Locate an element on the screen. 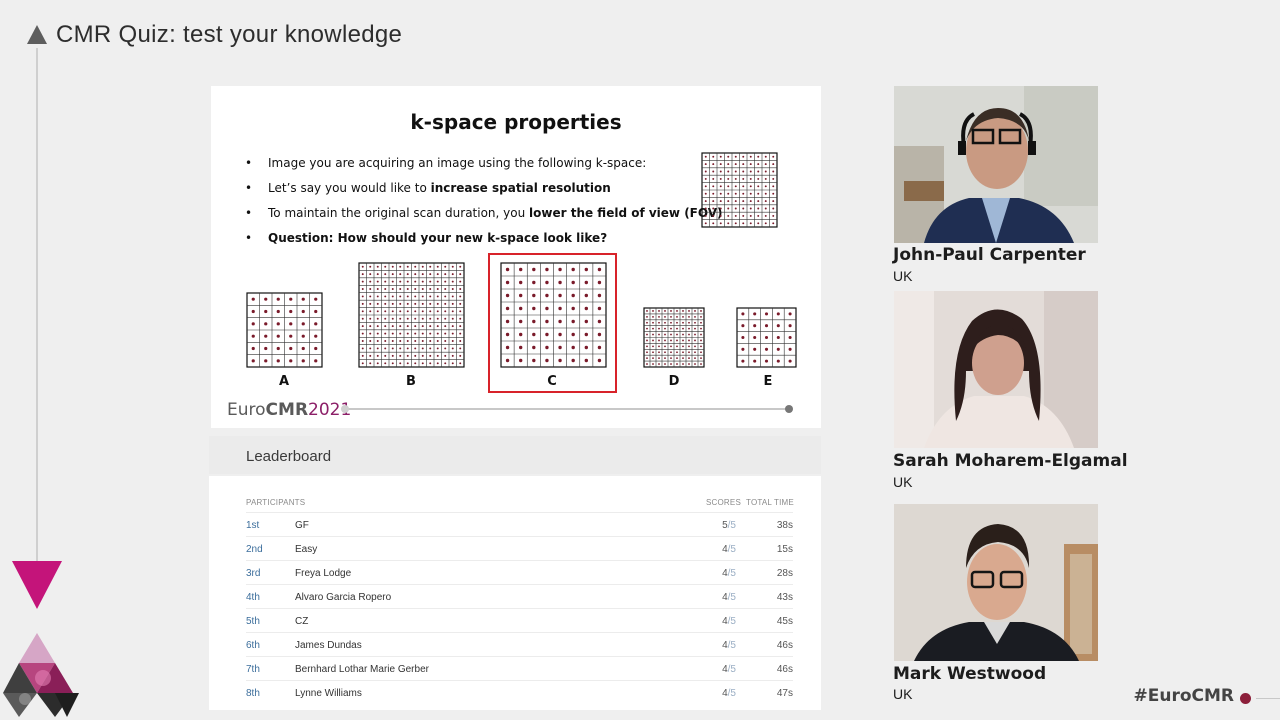  leaderboard-header: Leaderboard is located at coordinates (515, 455).